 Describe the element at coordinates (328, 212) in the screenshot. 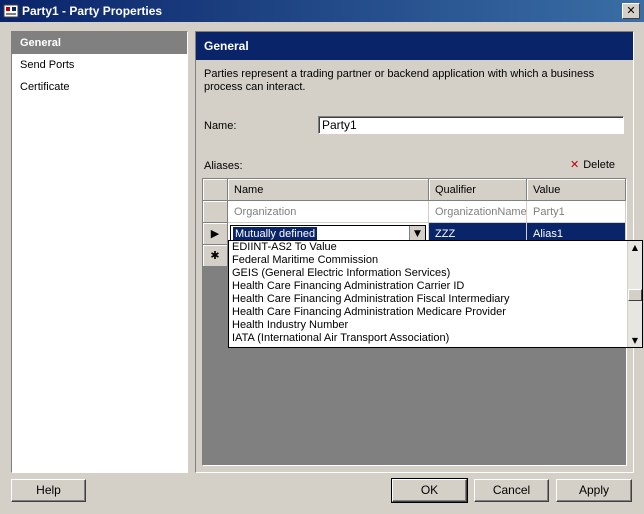

I see `alias-name-cell: Organization` at that location.